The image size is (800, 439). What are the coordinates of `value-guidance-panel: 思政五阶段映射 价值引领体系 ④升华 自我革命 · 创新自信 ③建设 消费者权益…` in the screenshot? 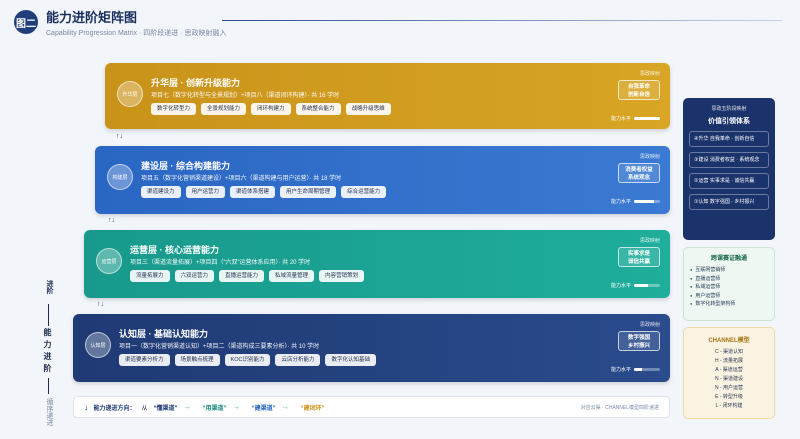 It's located at (729, 169).